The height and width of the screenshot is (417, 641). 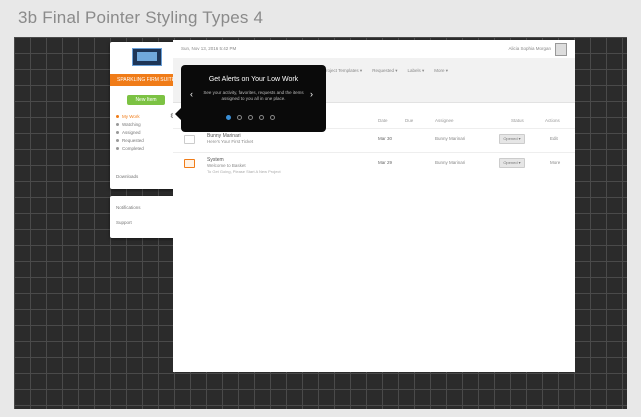 What do you see at coordinates (552, 120) in the screenshot?
I see `column-actions: Actions` at bounding box center [552, 120].